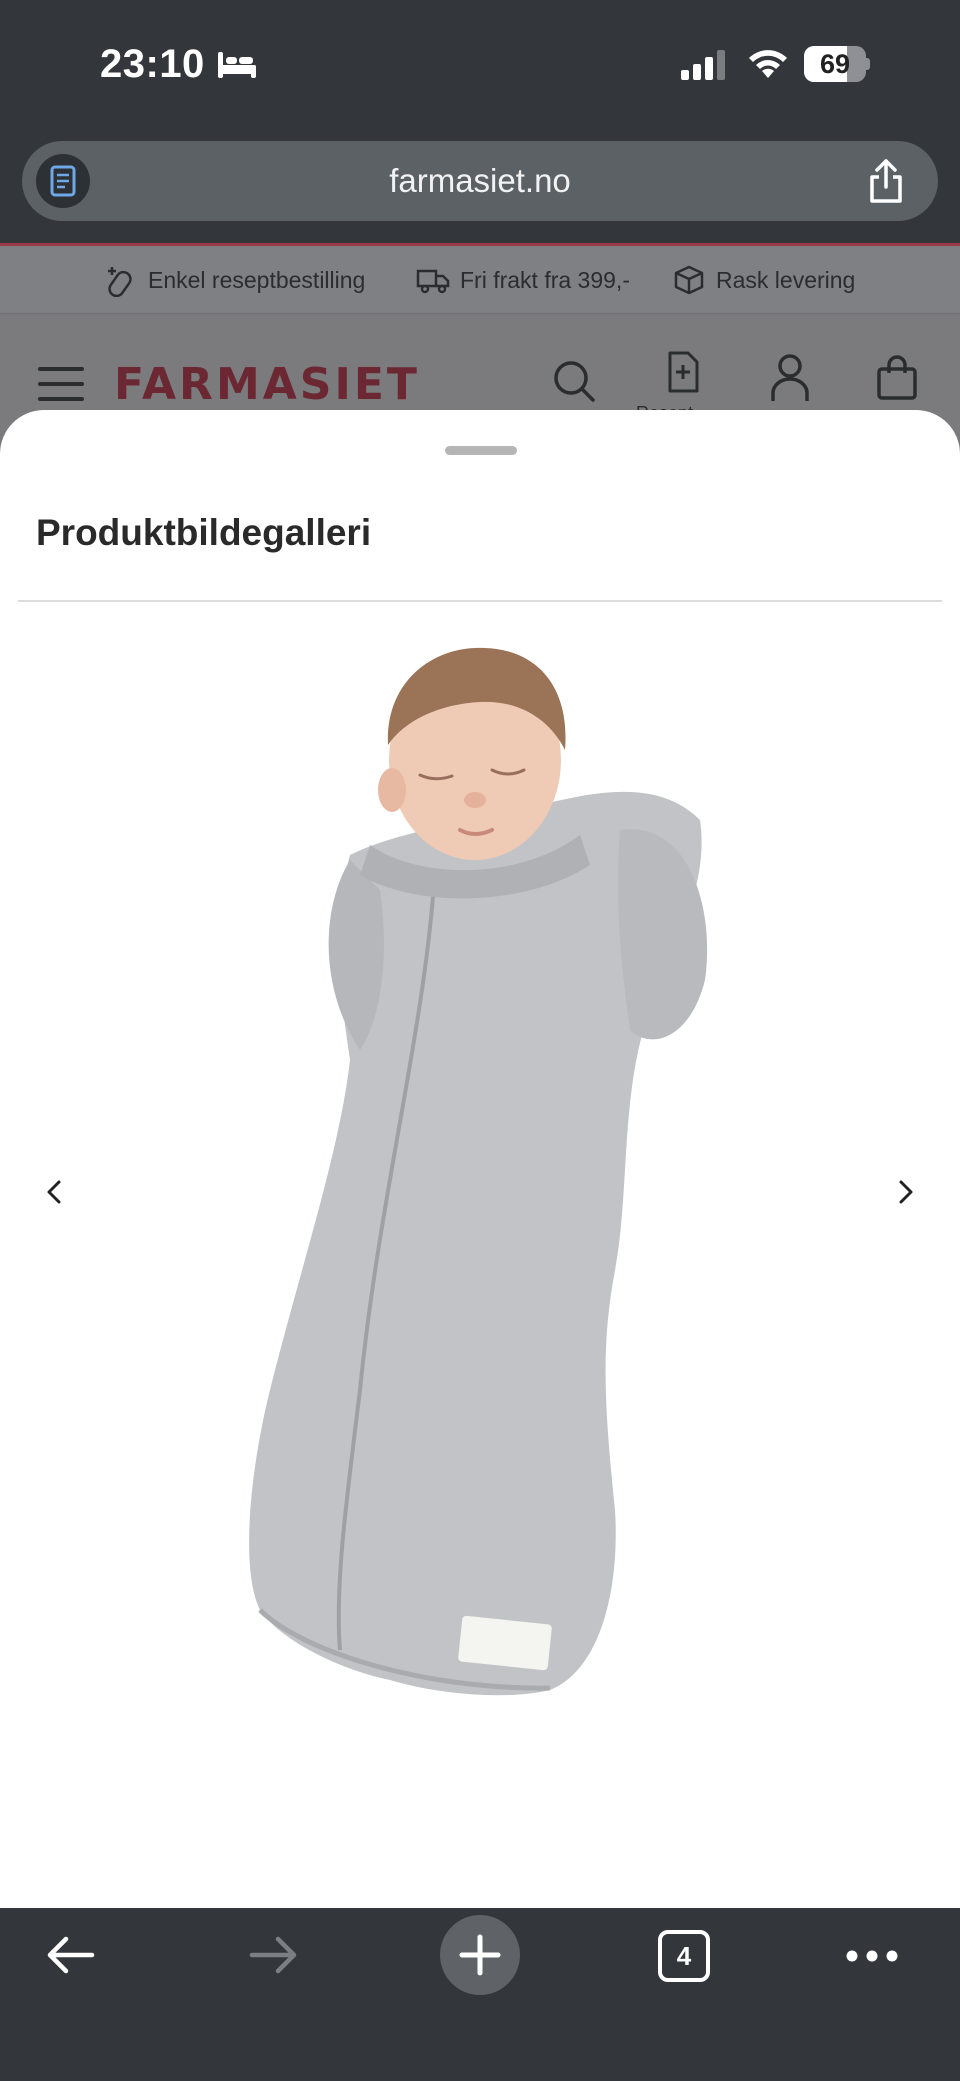 This screenshot has height=2081, width=960. I want to click on plus-icon, so click(480, 1955).